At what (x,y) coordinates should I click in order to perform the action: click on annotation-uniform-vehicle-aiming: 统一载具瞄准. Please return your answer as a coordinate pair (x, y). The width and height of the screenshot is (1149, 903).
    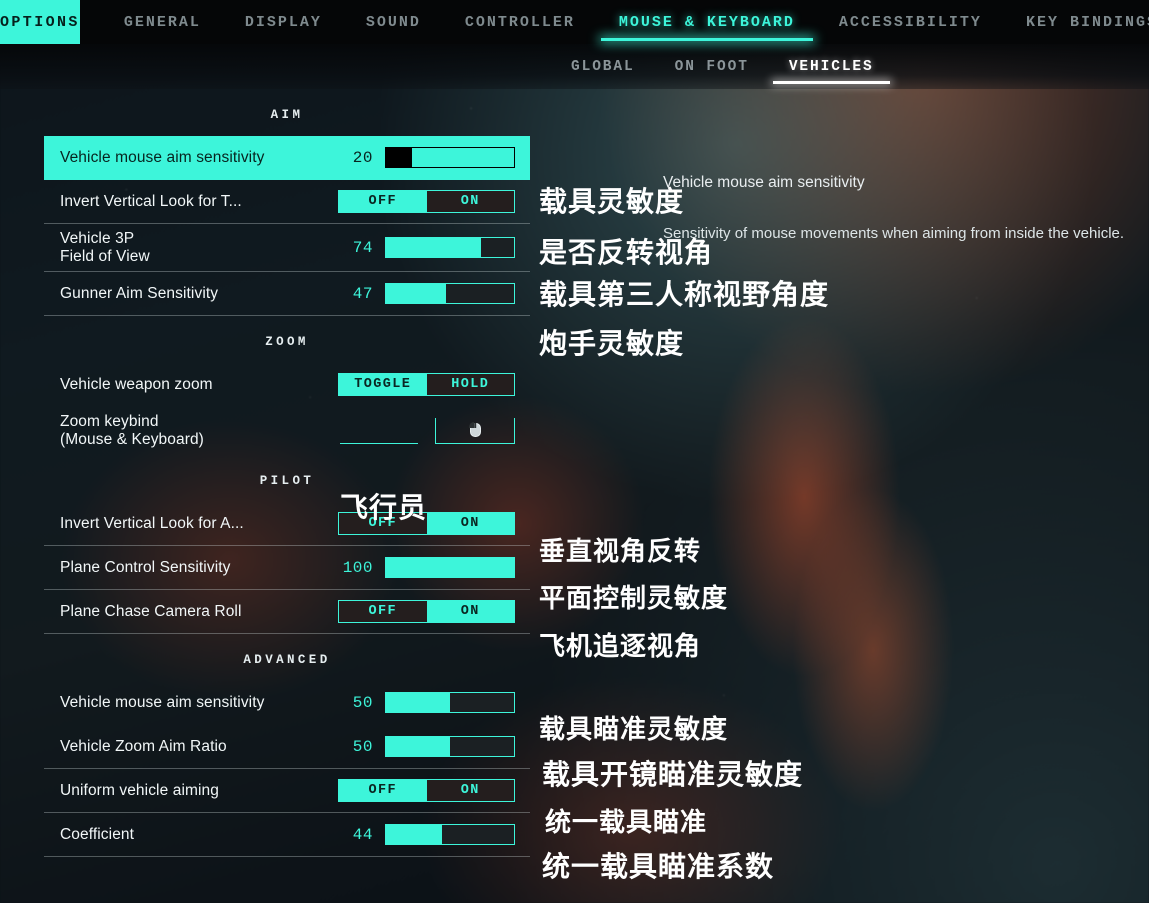
    Looking at the image, I should click on (626, 823).